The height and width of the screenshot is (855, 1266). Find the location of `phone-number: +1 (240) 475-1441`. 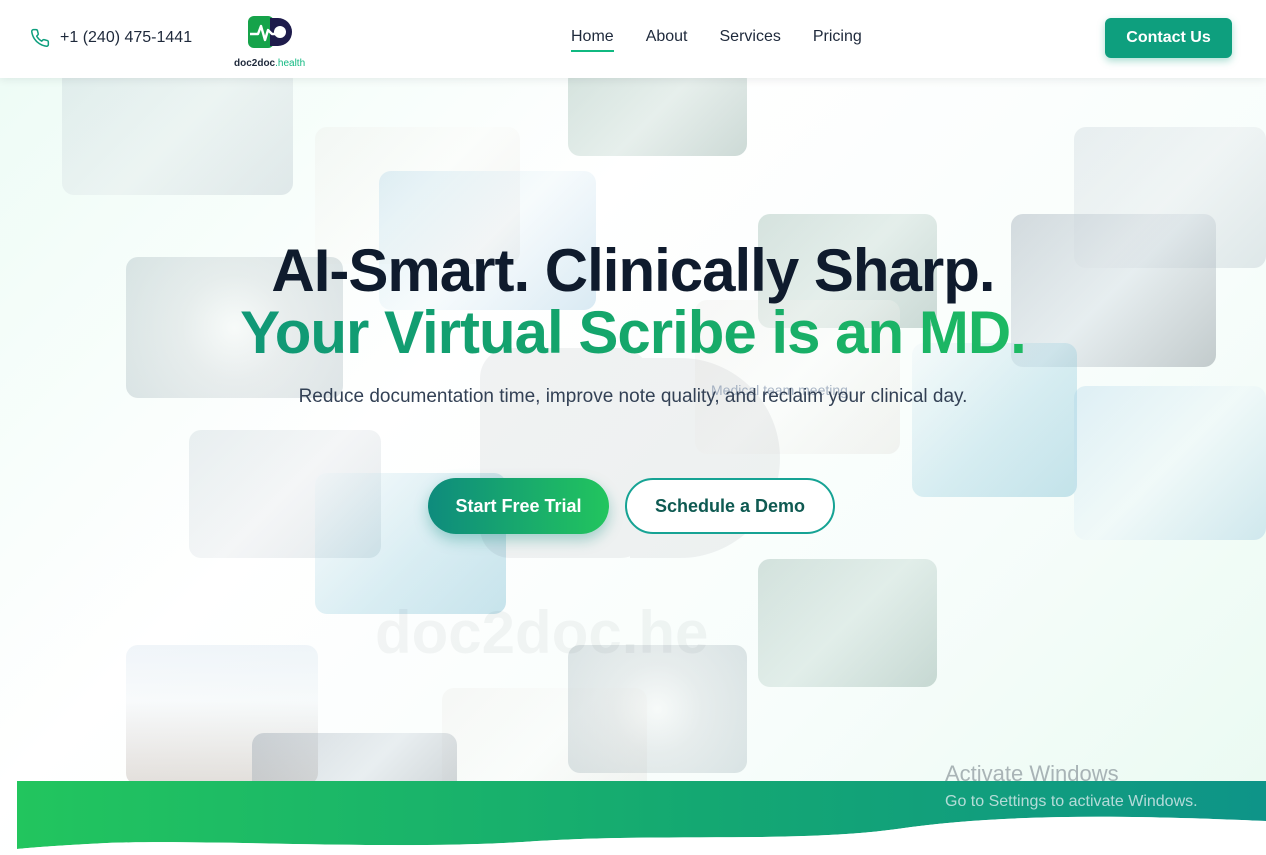

phone-number: +1 (240) 475-1441 is located at coordinates (126, 37).